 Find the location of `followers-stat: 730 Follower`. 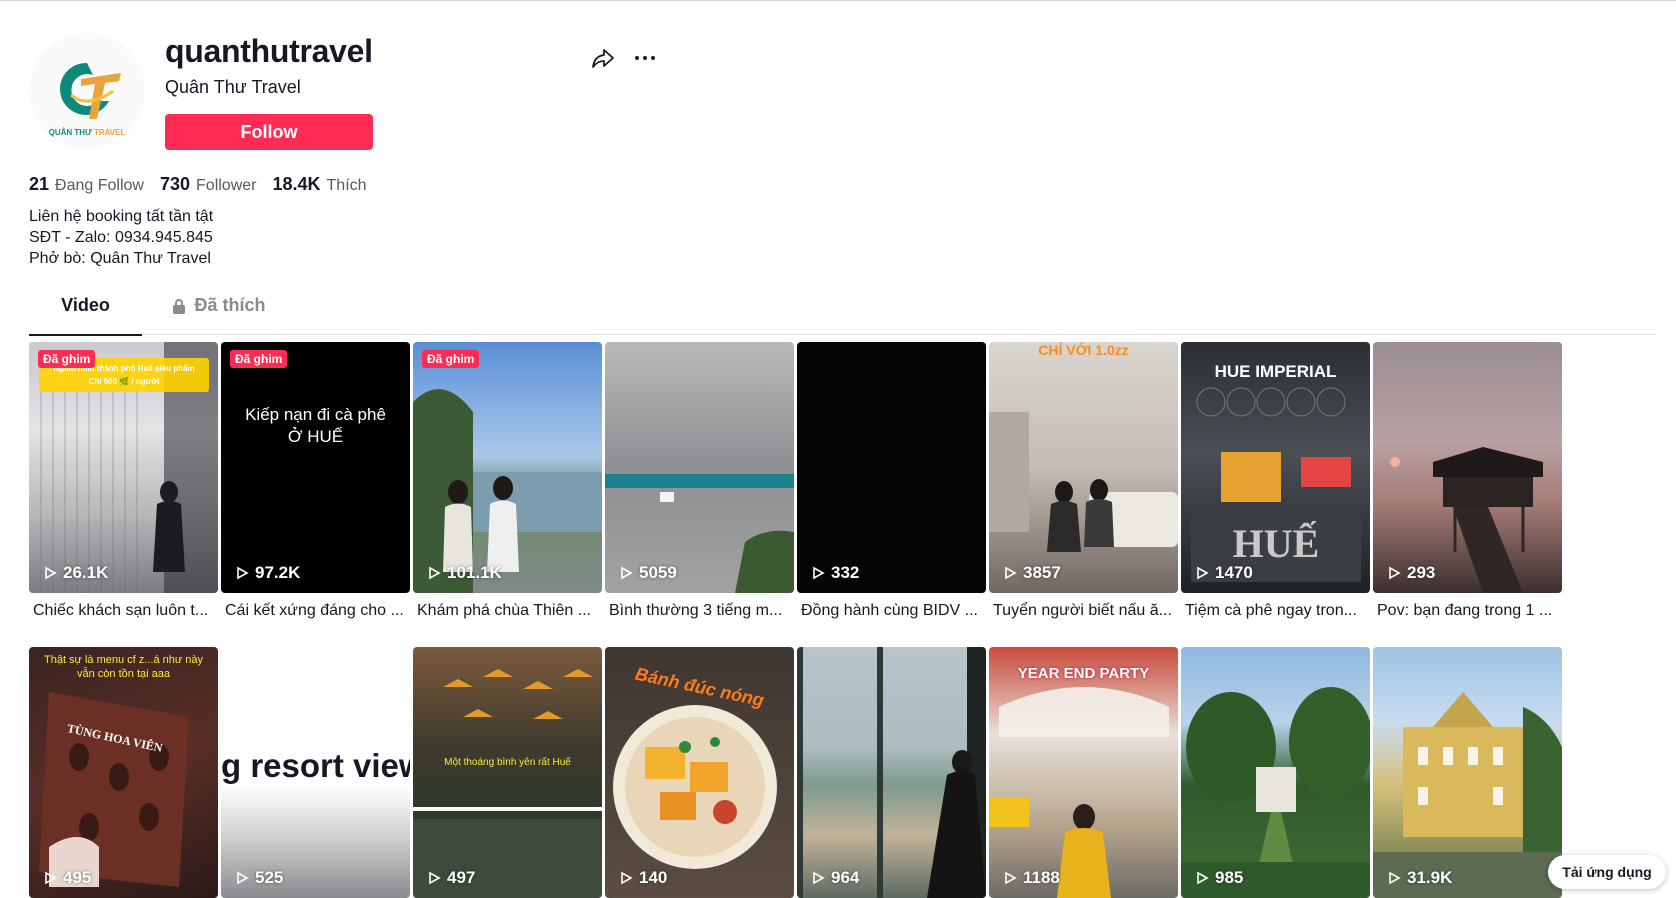

followers-stat: 730 Follower is located at coordinates (208, 184).